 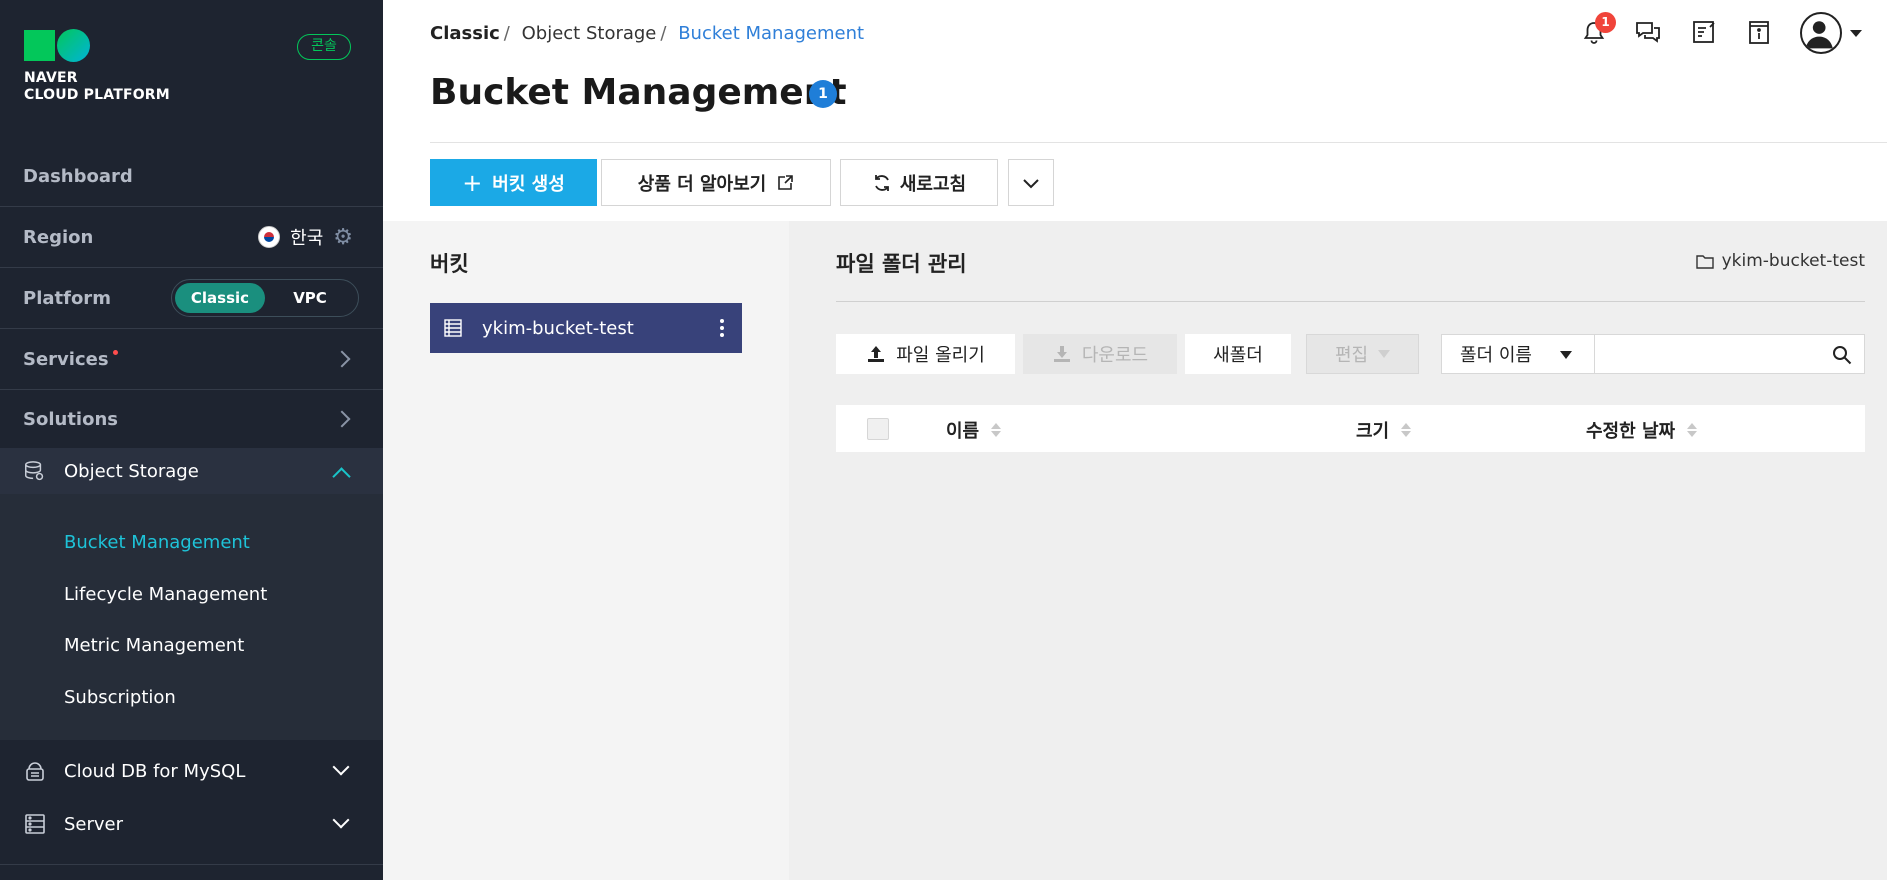 What do you see at coordinates (1648, 32) in the screenshot?
I see `chat-icon` at bounding box center [1648, 32].